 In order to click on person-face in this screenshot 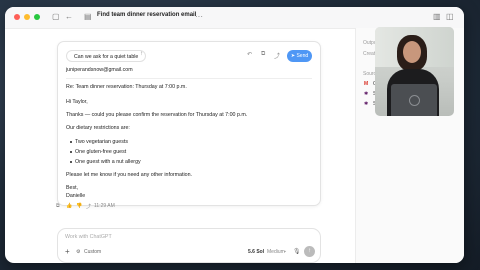, I will do `click(412, 52)`.